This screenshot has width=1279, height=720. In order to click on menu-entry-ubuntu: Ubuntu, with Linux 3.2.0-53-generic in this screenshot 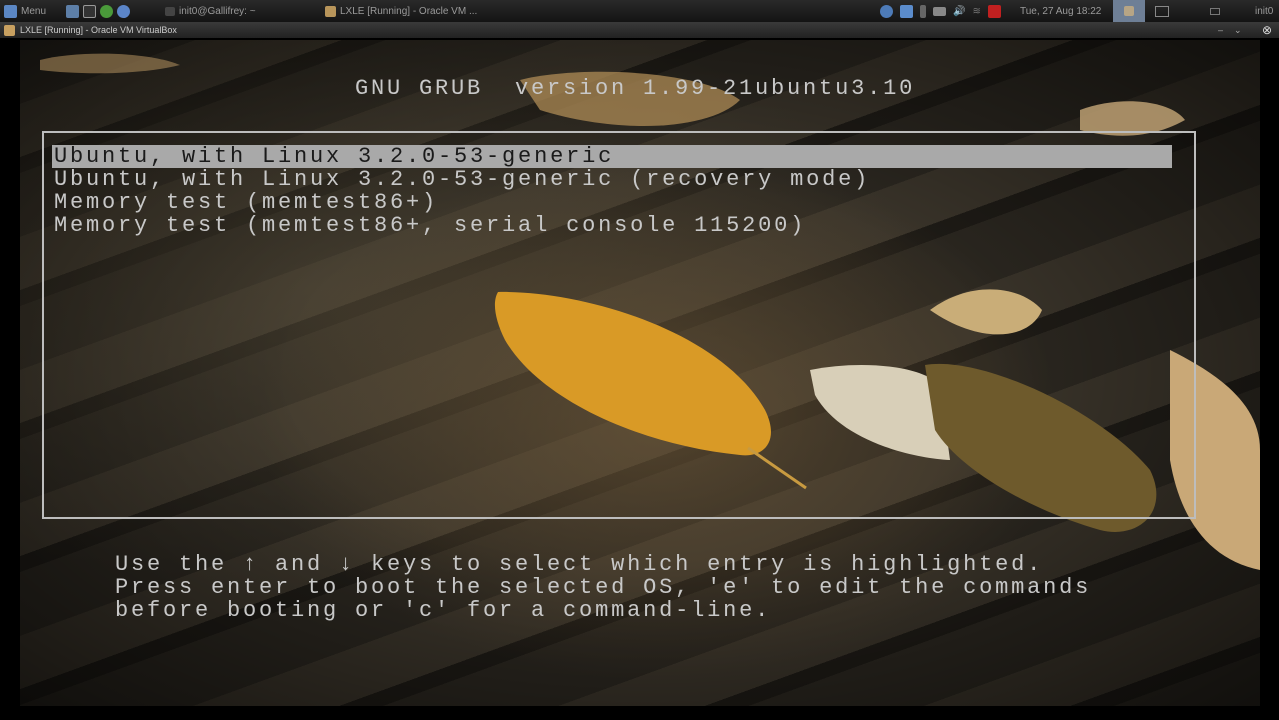, I will do `click(612, 156)`.